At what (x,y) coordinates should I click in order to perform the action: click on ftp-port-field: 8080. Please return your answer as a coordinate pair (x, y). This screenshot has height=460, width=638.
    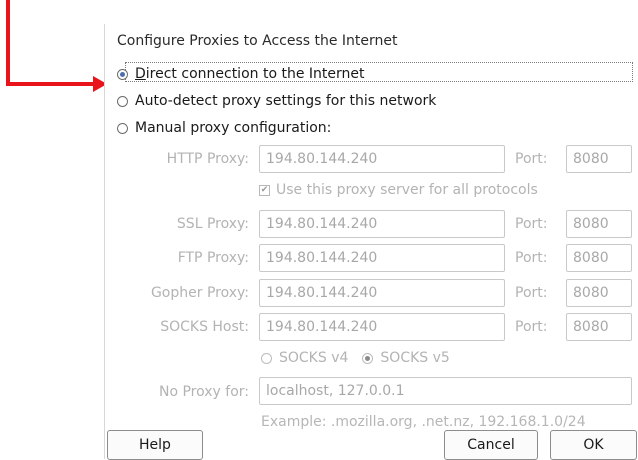
    Looking at the image, I should click on (599, 258).